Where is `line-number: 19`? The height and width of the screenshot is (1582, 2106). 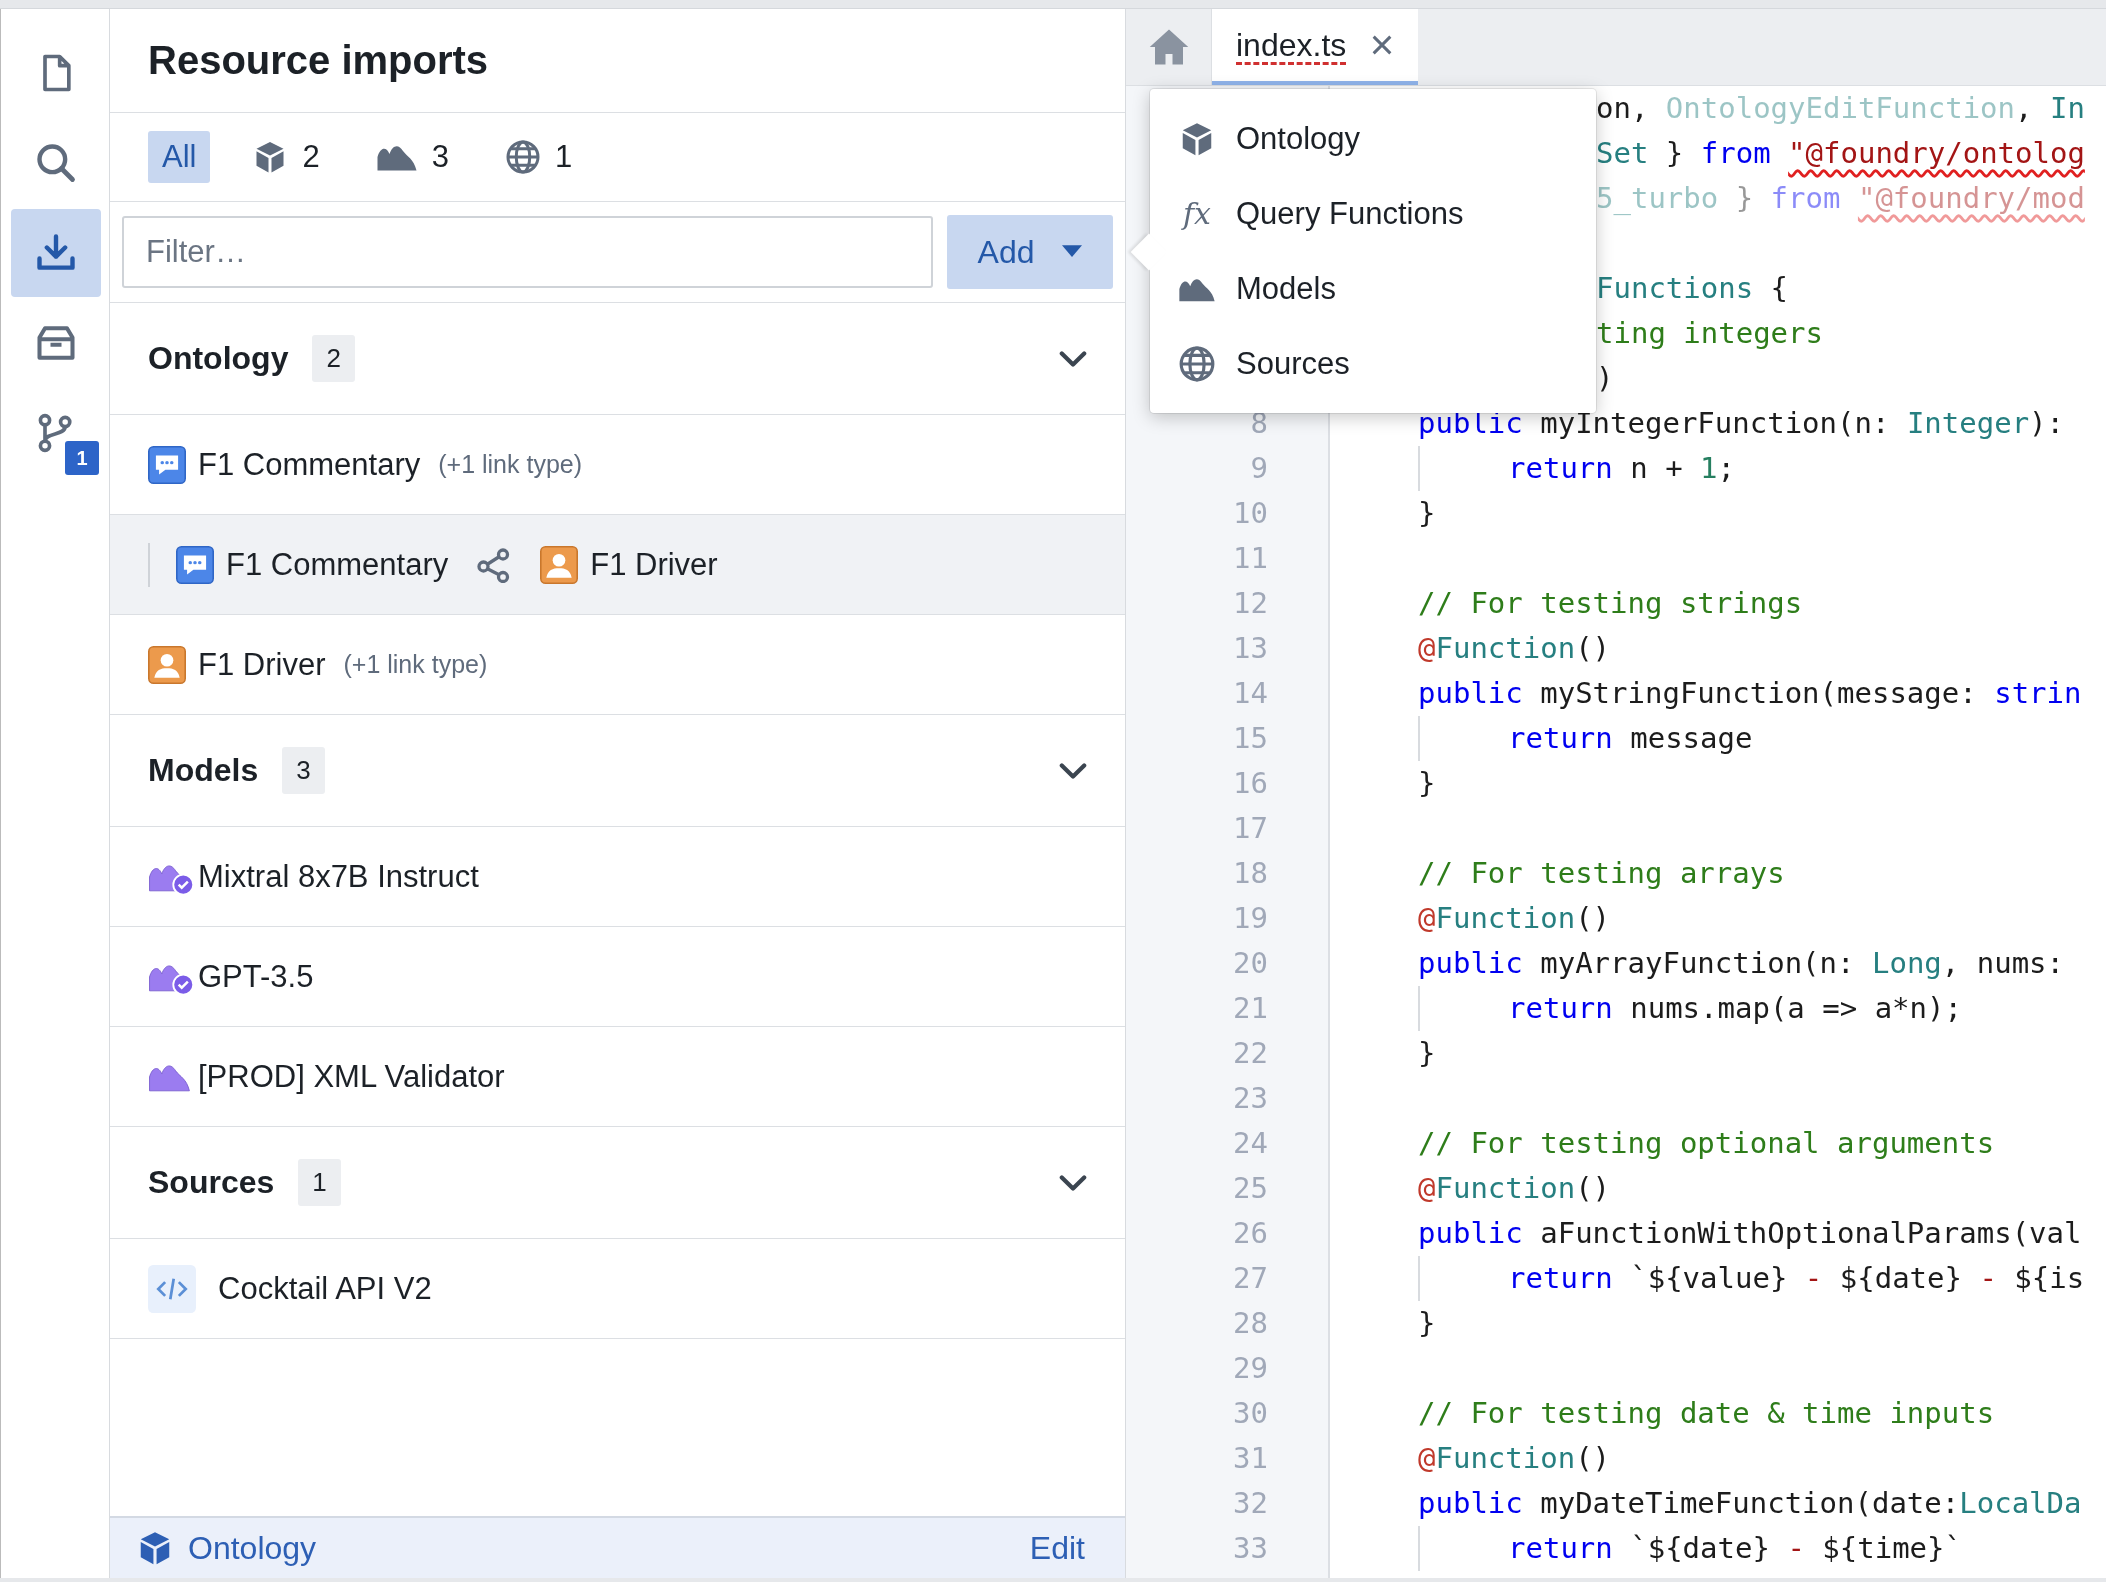
line-number: 19 is located at coordinates (1250, 918).